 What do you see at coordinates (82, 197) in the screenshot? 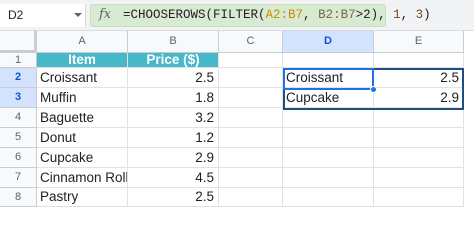
I see `table-cell-item: Pastry` at bounding box center [82, 197].